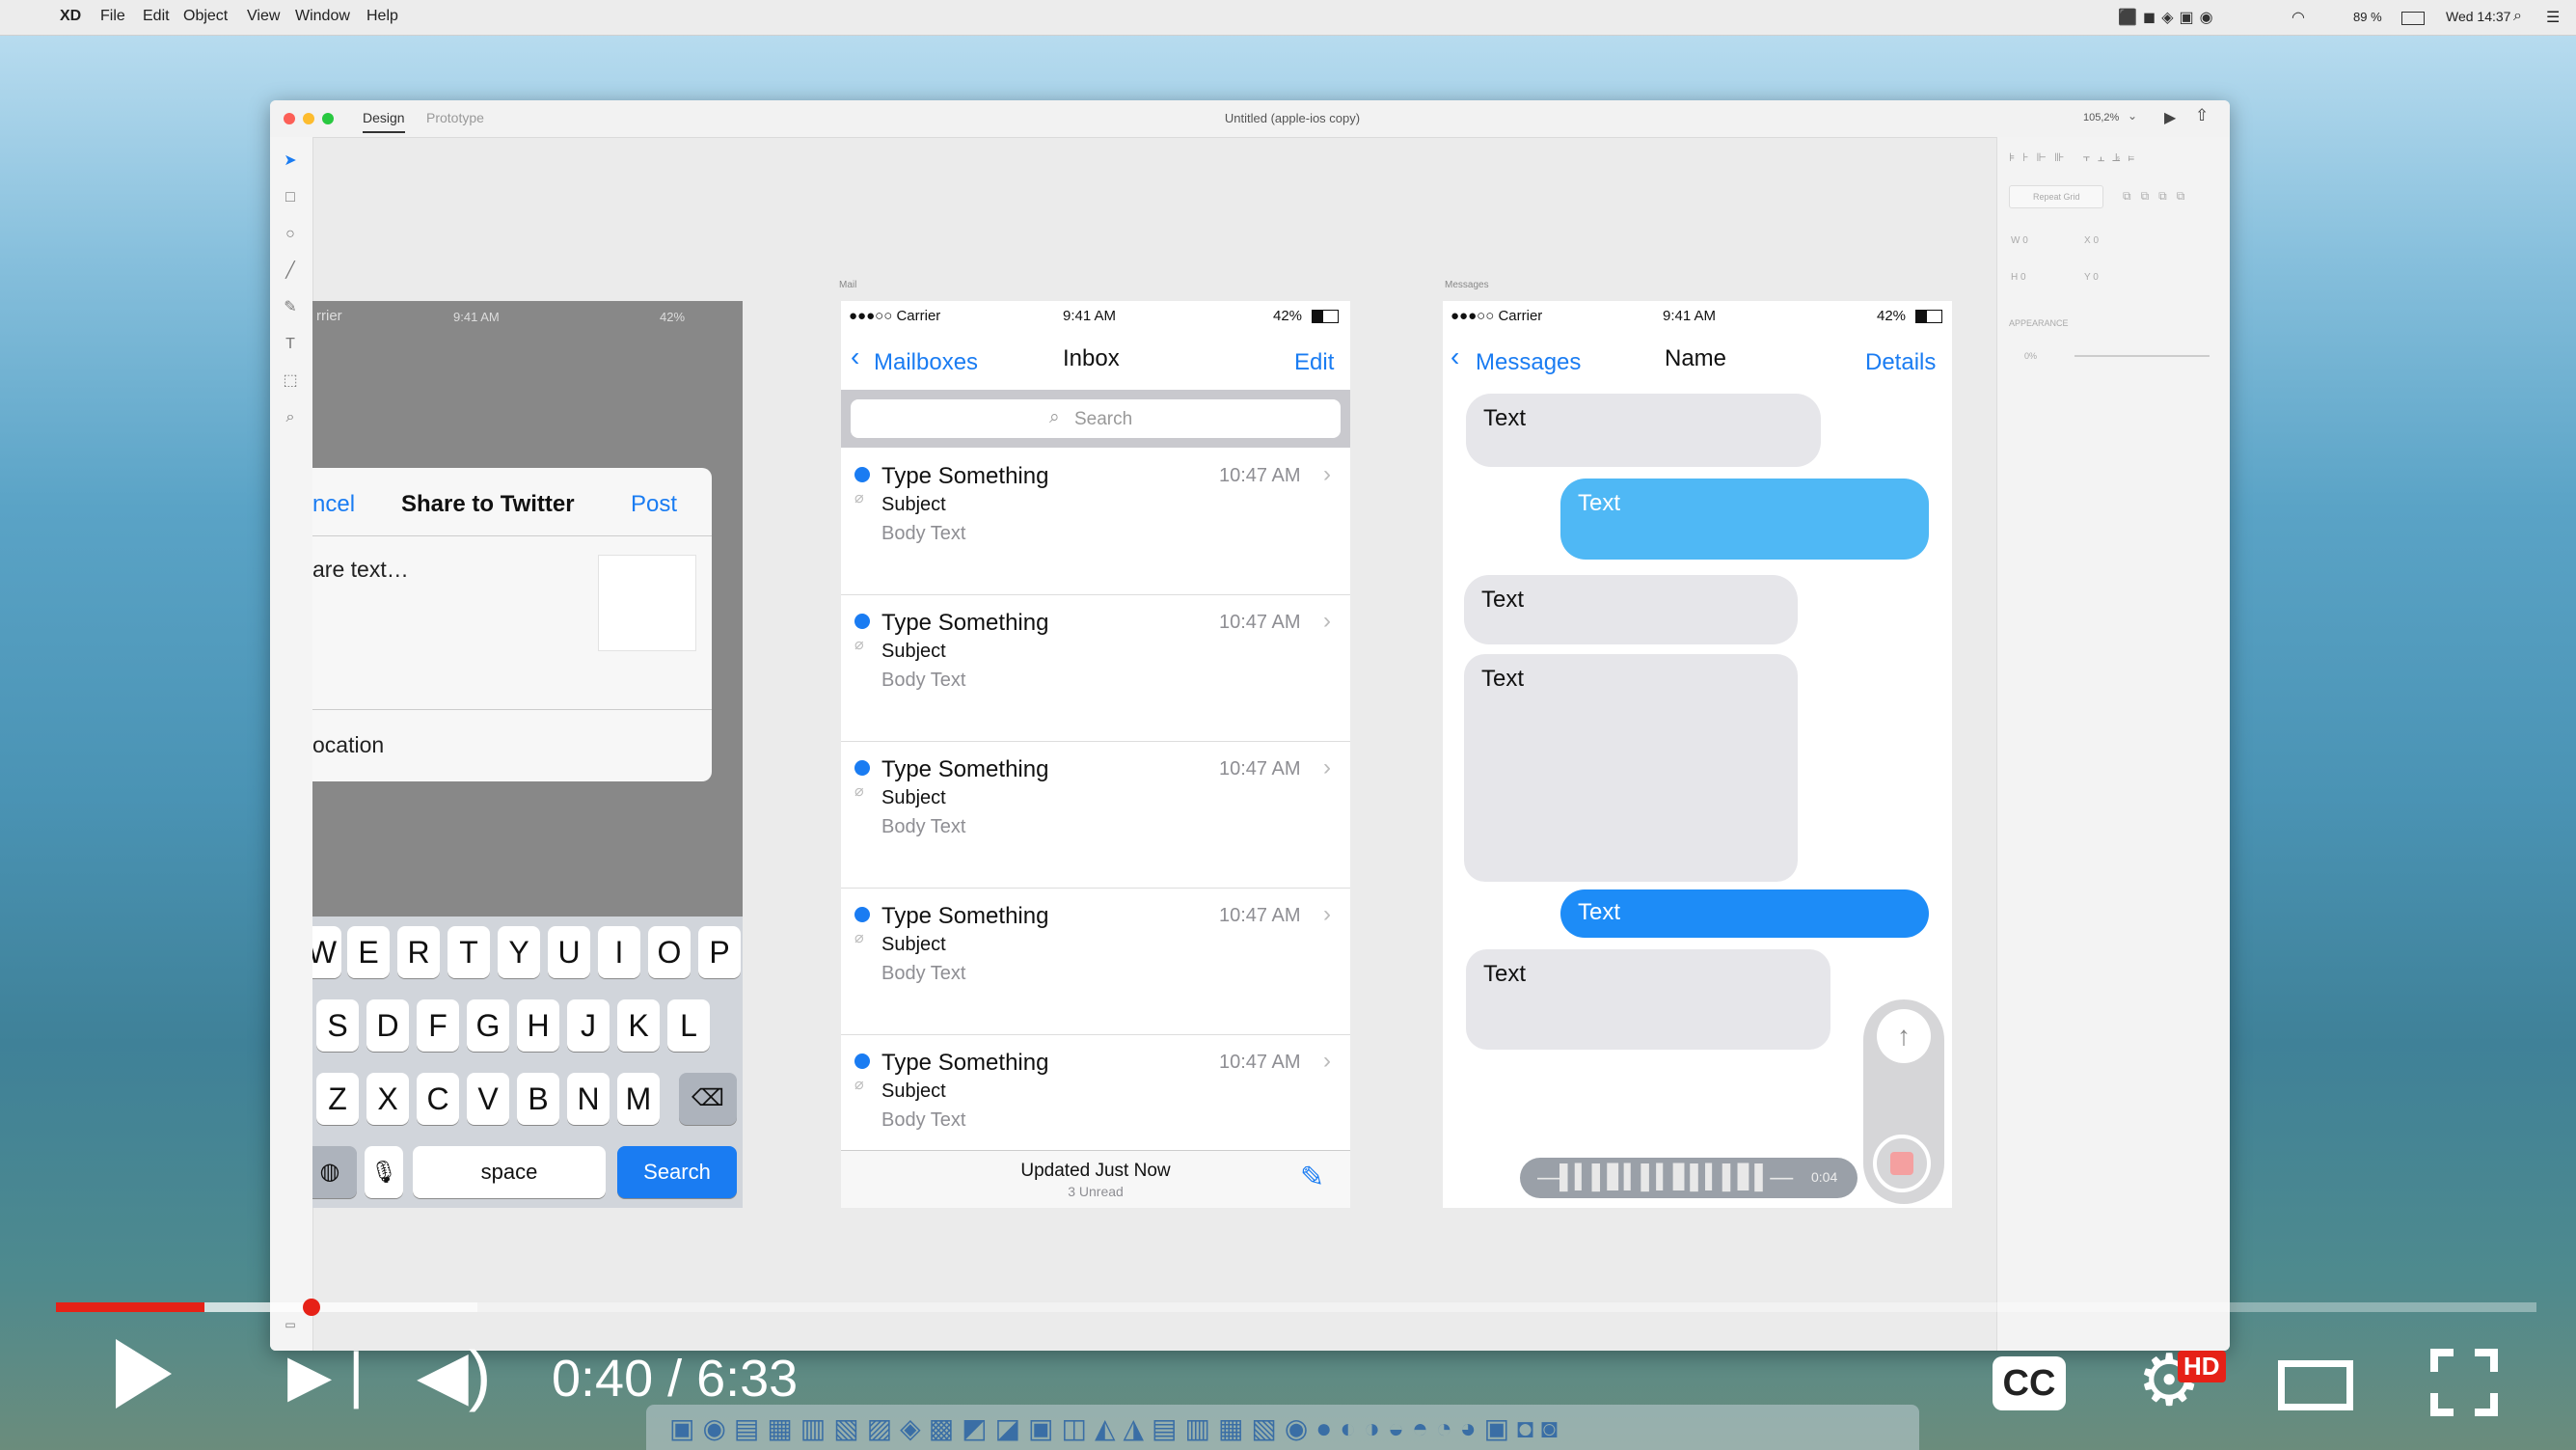 The width and height of the screenshot is (2576, 1450). I want to click on play-preview-icon: ▶, so click(2170, 117).